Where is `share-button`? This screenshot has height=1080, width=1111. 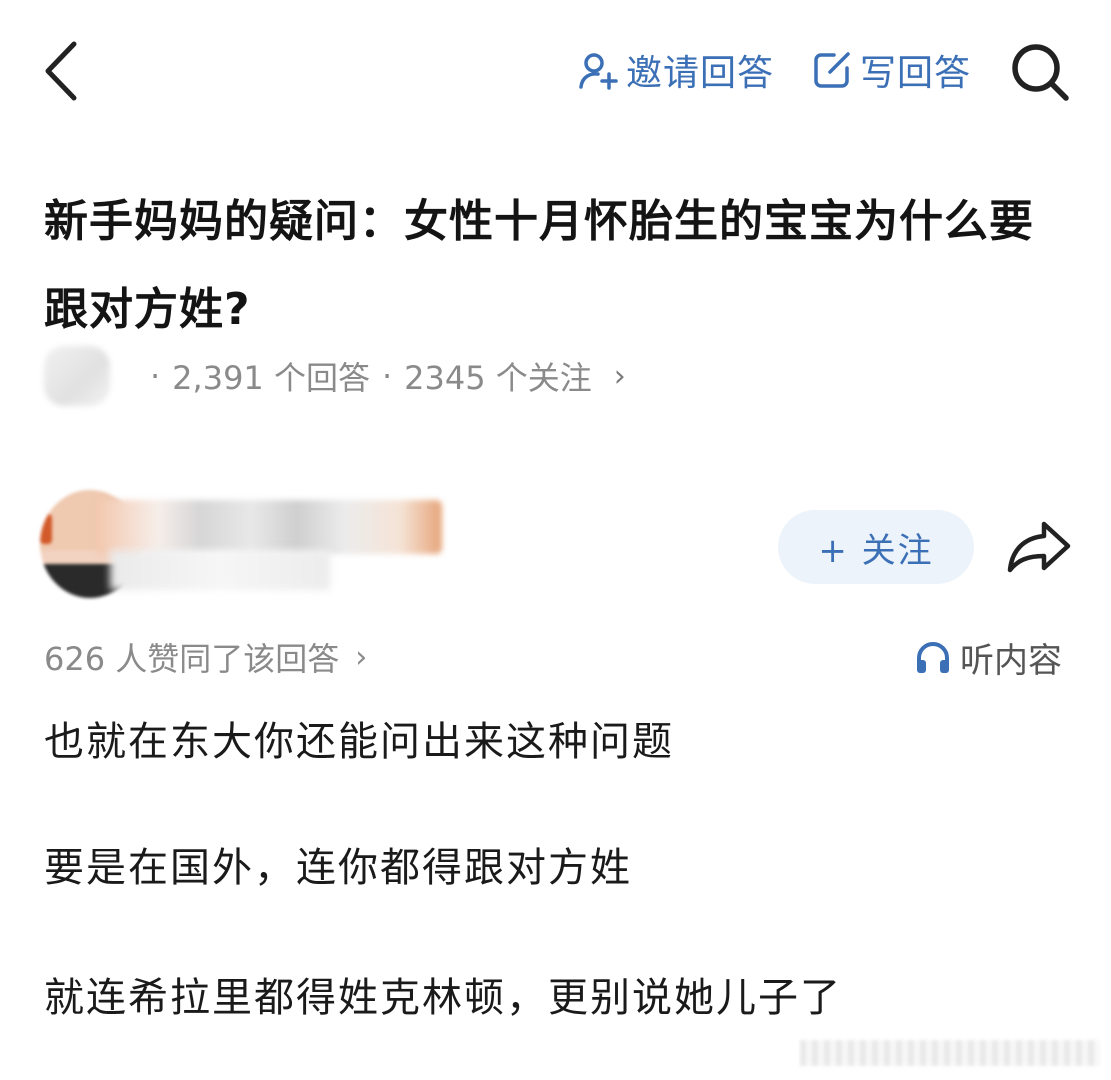
share-button is located at coordinates (1039, 546).